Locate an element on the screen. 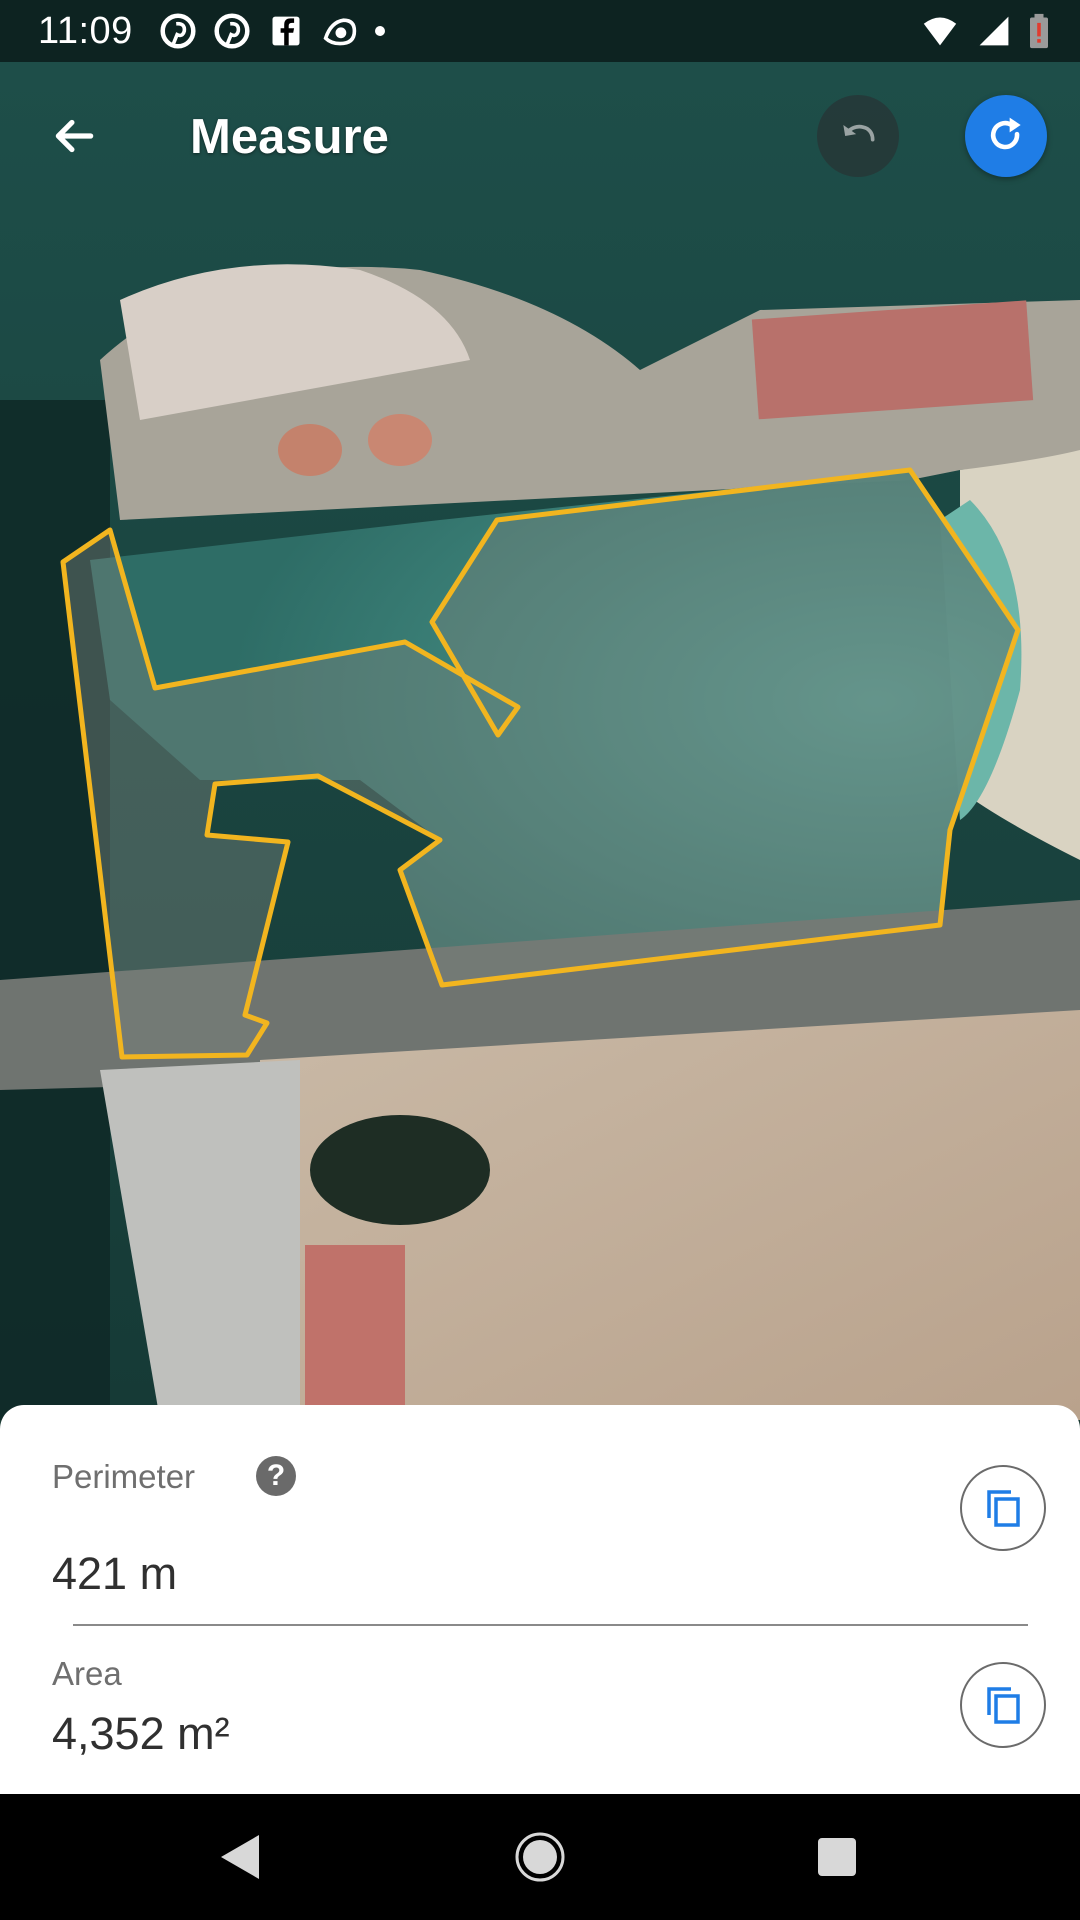 The height and width of the screenshot is (1920, 1080). system-status-icons is located at coordinates (985, 31).